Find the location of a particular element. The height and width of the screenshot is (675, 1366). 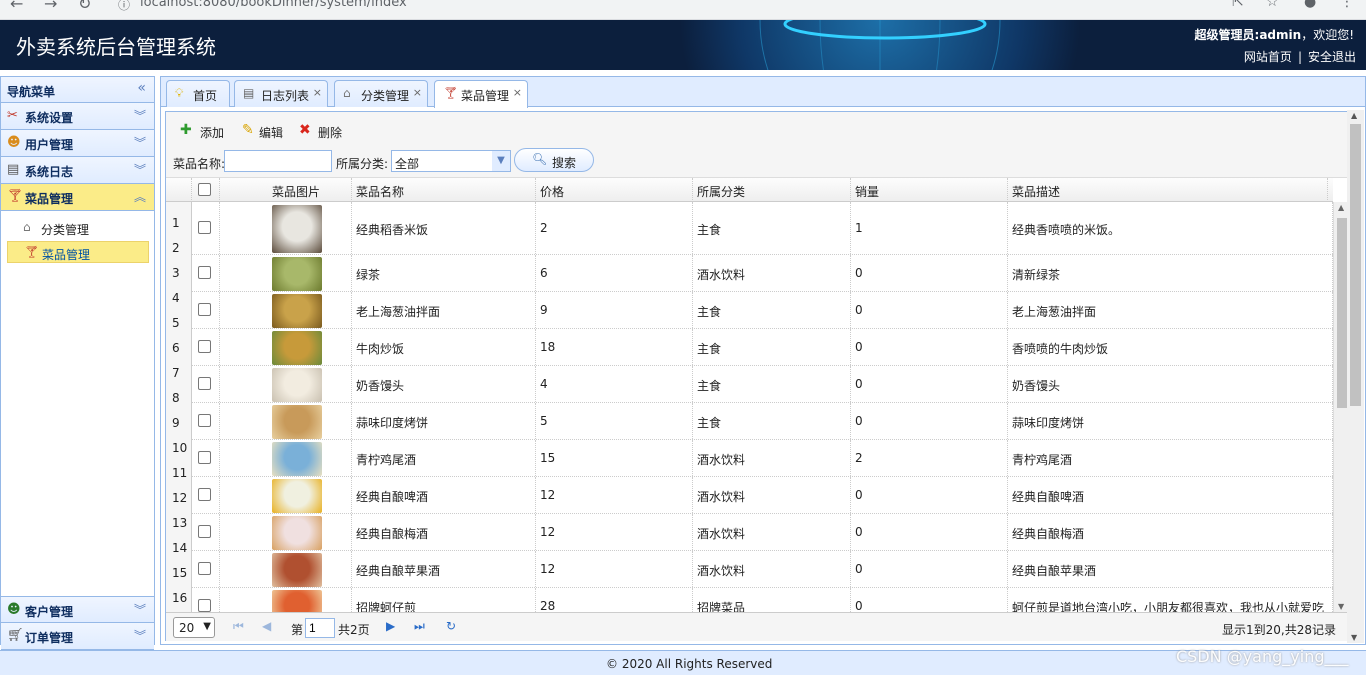

table-row: 招牌蚵仔煎 28 招牌菜品 0 蚵仔煎是道地台湾小吃，小朋友都很喜欢，我也从小就爱吃 is located at coordinates (762, 600).